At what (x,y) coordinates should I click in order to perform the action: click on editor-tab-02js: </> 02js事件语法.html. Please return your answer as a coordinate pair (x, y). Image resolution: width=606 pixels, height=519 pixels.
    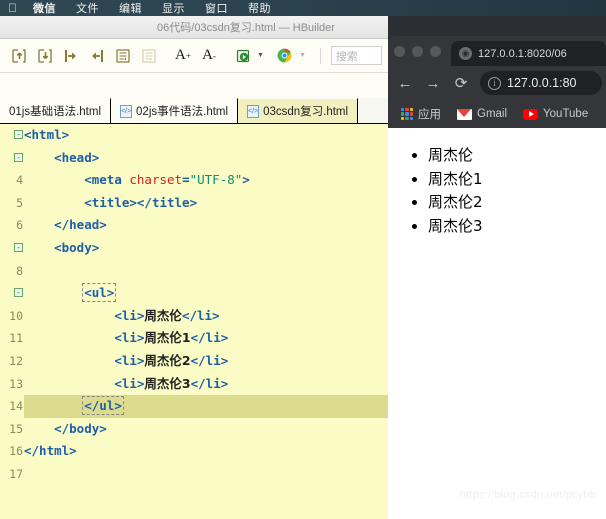
    Looking at the image, I should click on (175, 110).